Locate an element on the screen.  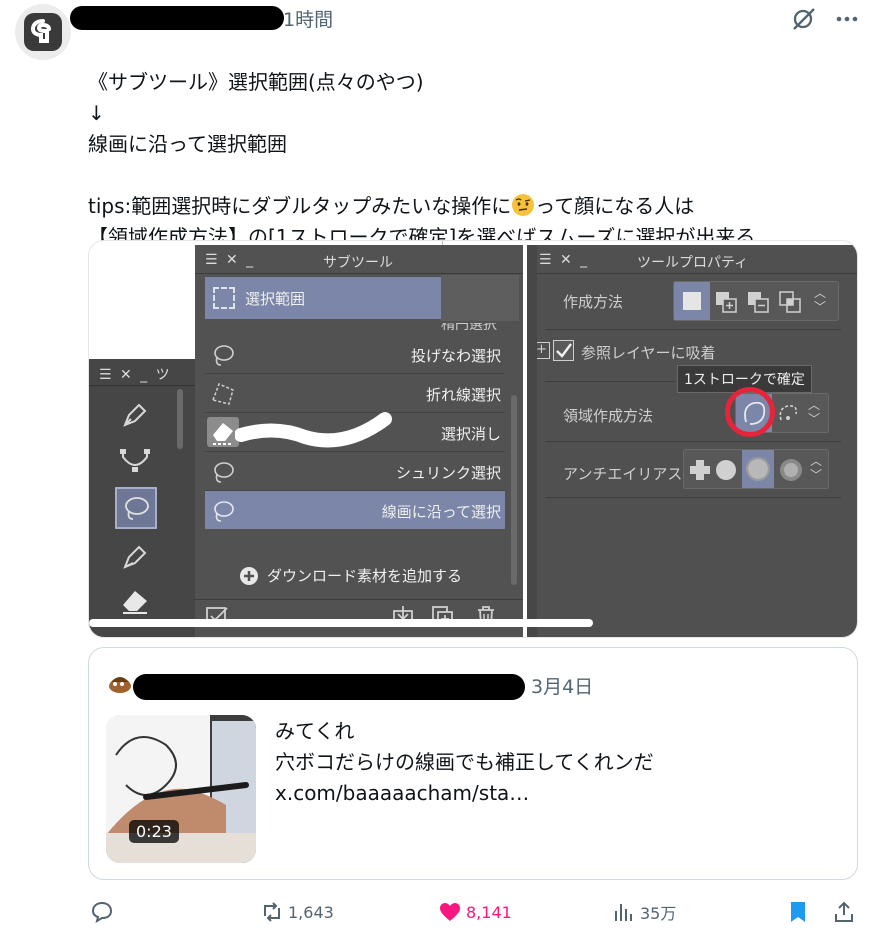
import-subtool-icon is located at coordinates (403, 618).